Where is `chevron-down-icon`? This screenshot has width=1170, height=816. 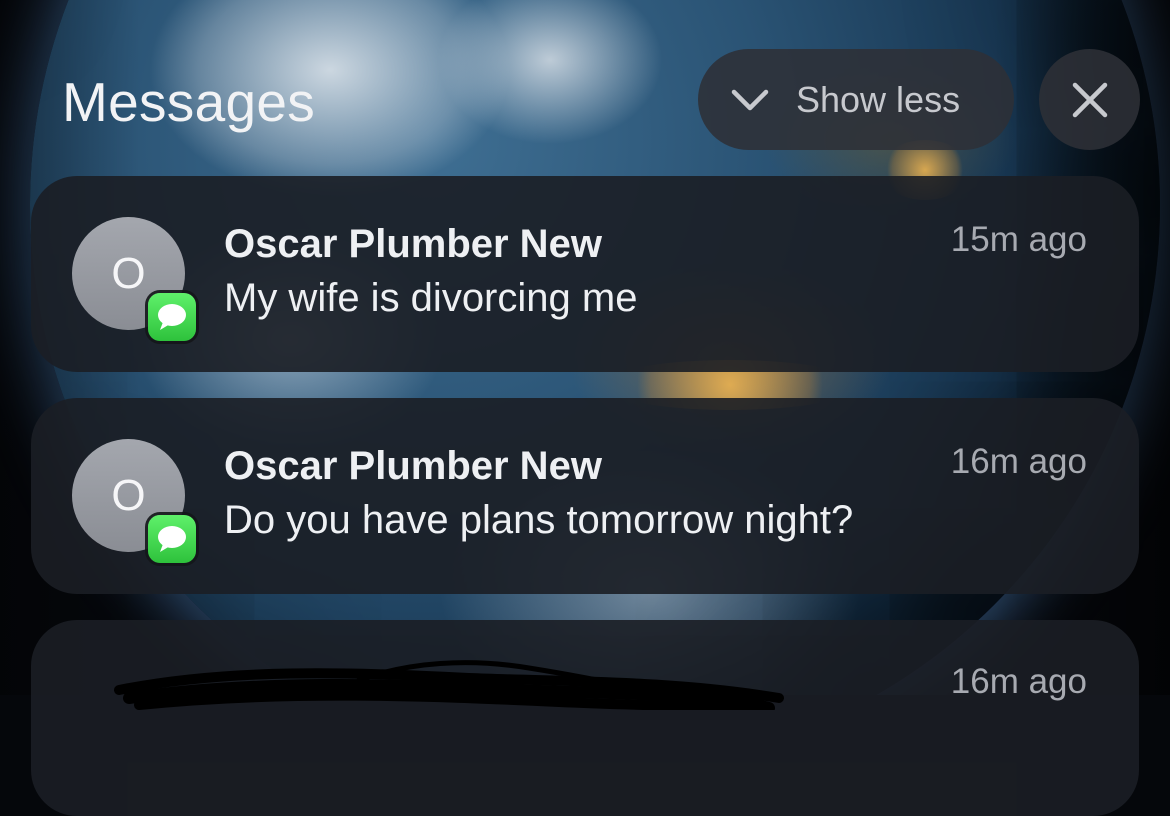
chevron-down-icon is located at coordinates (750, 99).